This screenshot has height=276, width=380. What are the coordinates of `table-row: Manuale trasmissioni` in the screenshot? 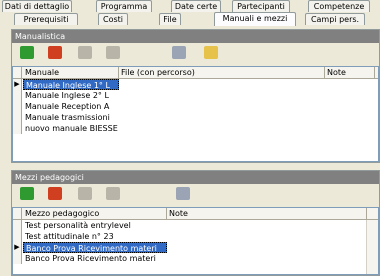 It's located at (195, 117).